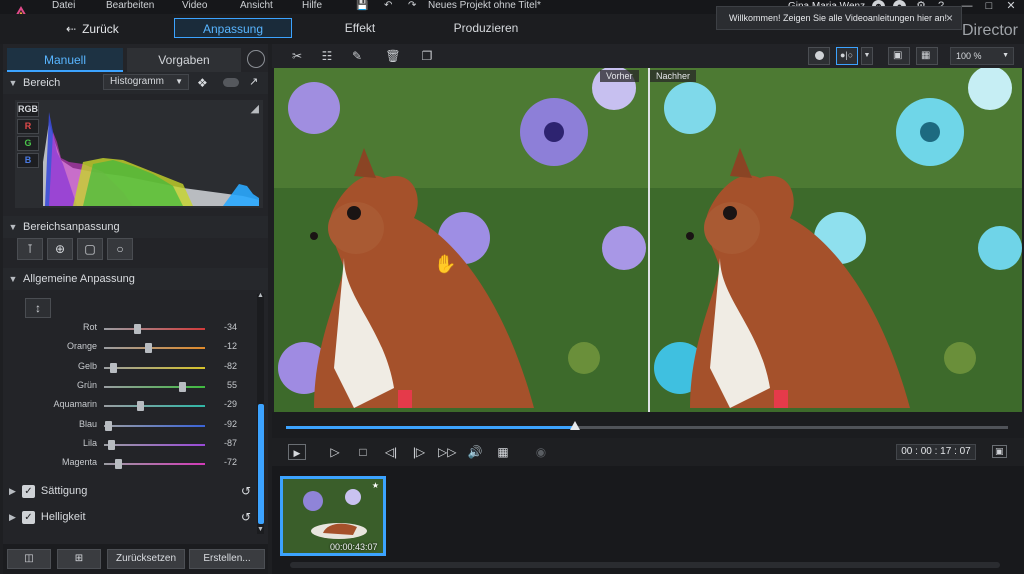  What do you see at coordinates (297, 452) in the screenshot?
I see `preview-mode-icon: ▶` at bounding box center [297, 452].